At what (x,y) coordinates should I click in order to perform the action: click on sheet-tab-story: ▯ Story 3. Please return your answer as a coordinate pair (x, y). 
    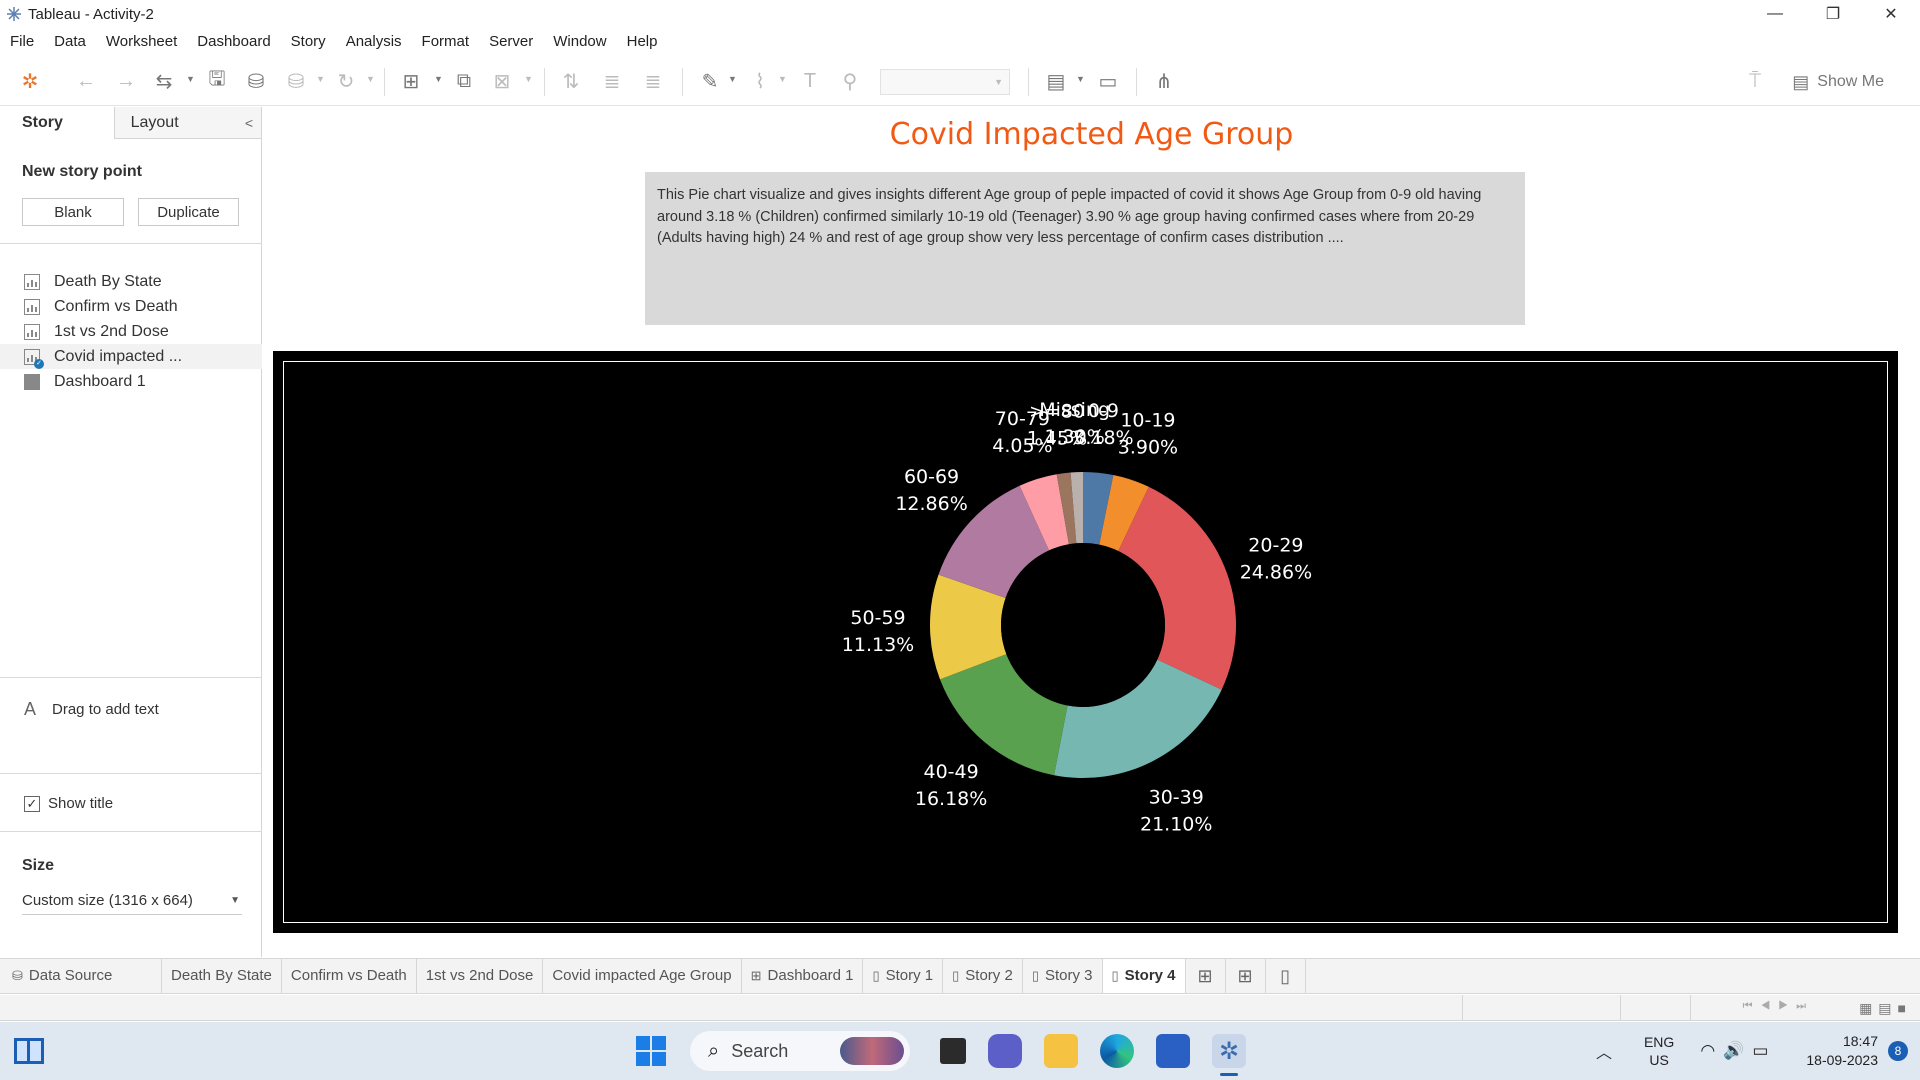
    Looking at the image, I should click on (1063, 976).